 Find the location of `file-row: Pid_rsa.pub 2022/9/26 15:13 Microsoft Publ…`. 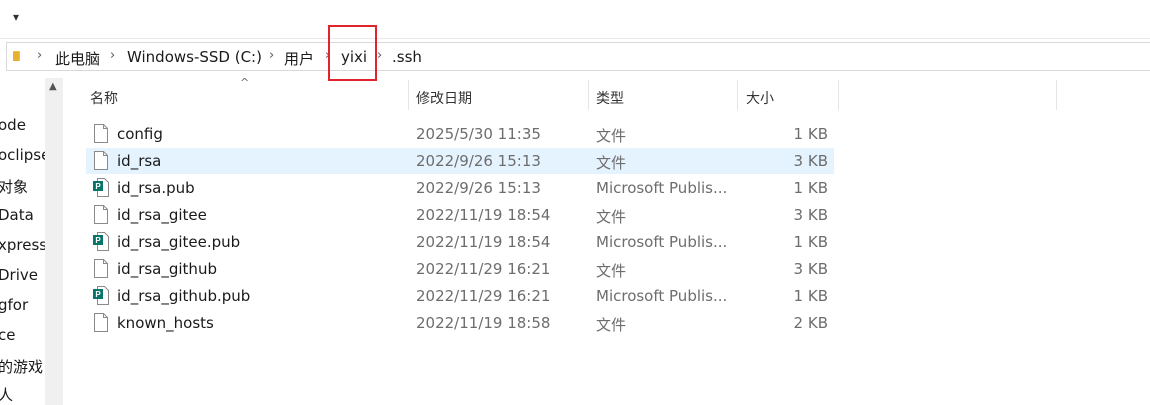

file-row: Pid_rsa.pub 2022/9/26 15:13 Microsoft Publ… is located at coordinates (460, 188).